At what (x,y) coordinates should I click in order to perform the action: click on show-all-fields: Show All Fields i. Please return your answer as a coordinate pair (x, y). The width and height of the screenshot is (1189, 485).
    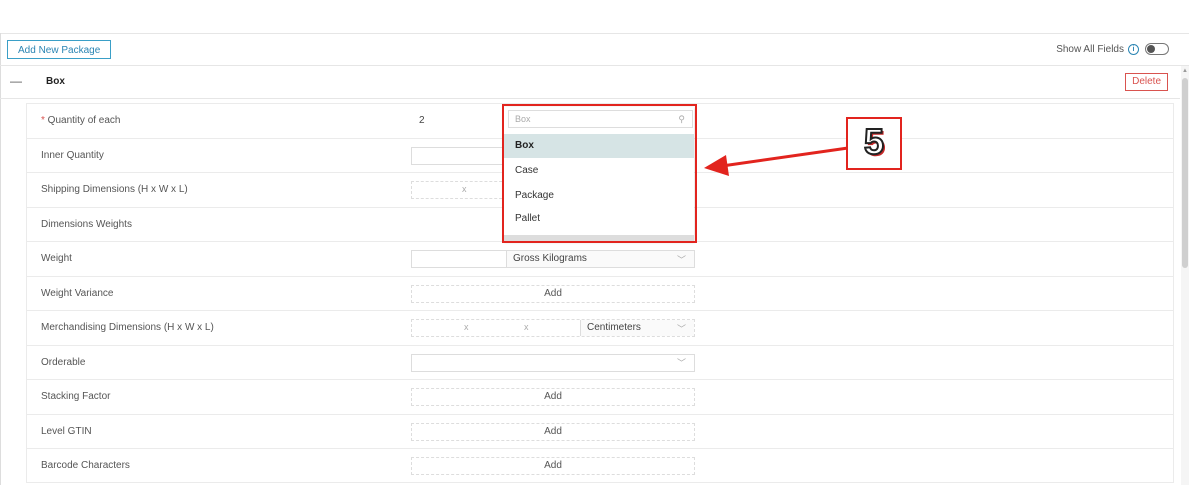
    Looking at the image, I should click on (1112, 49).